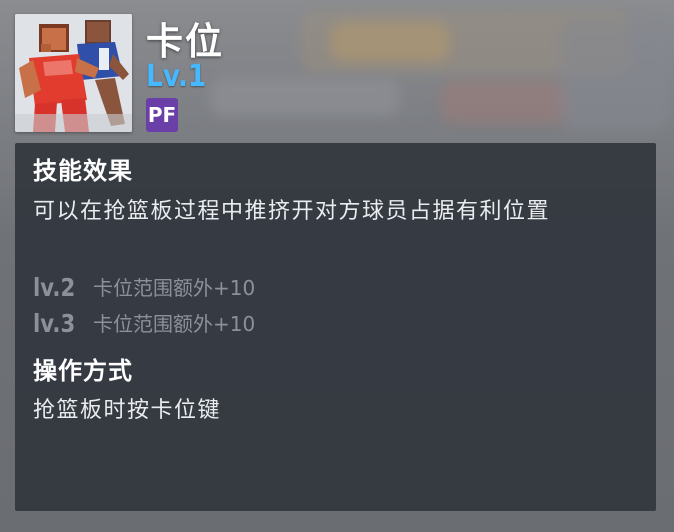 The image size is (674, 532). Describe the element at coordinates (162, 115) in the screenshot. I see `position-badge: PF` at that location.